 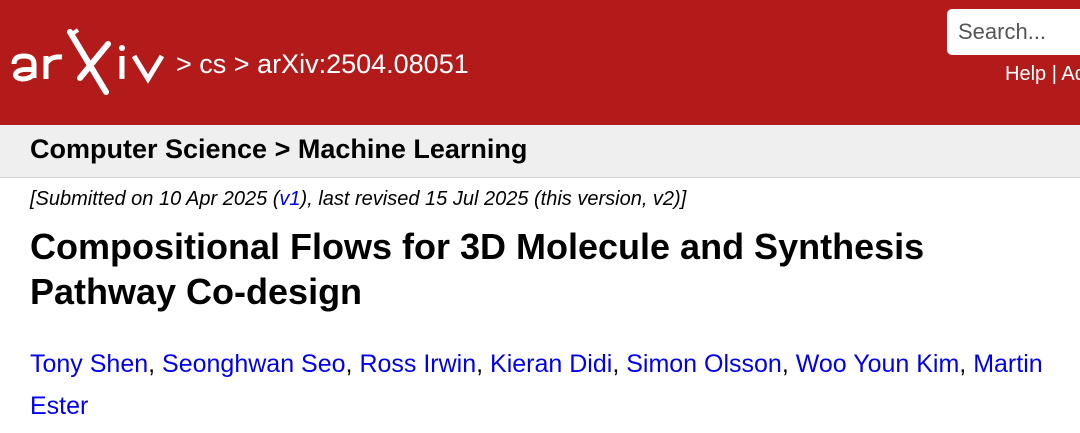 I want to click on help-link: Help, so click(x=1025, y=74).